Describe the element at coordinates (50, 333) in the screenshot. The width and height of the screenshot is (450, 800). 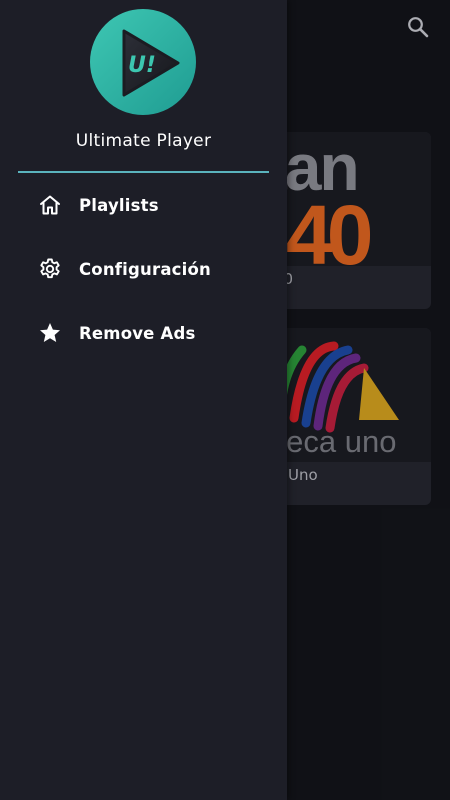
I see `star-icon` at that location.